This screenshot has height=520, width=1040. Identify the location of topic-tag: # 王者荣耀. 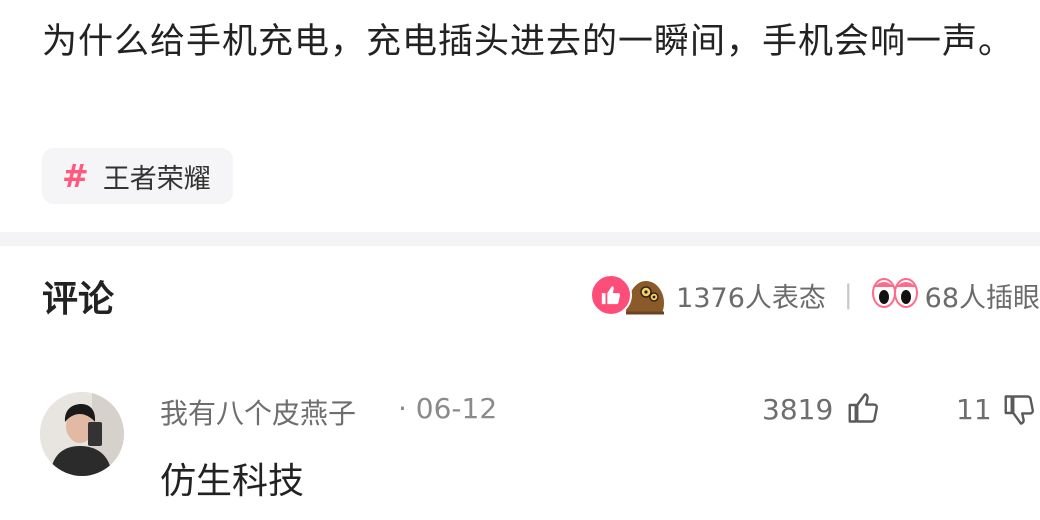
(137, 176).